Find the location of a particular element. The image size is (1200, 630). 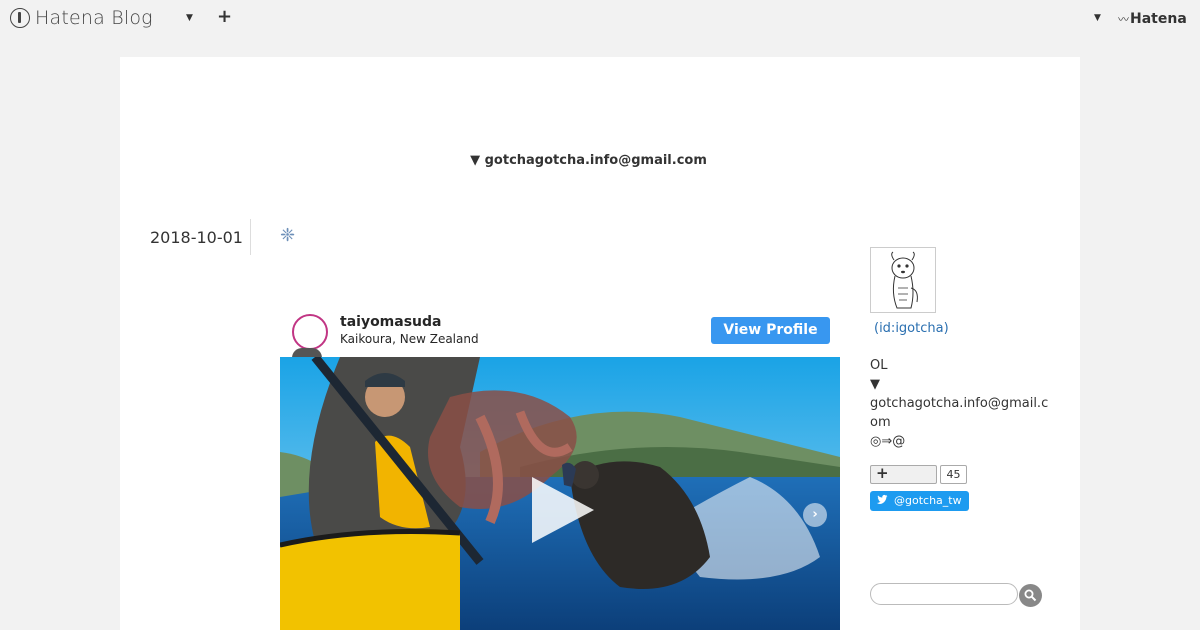

play-icon is located at coordinates (563, 510).